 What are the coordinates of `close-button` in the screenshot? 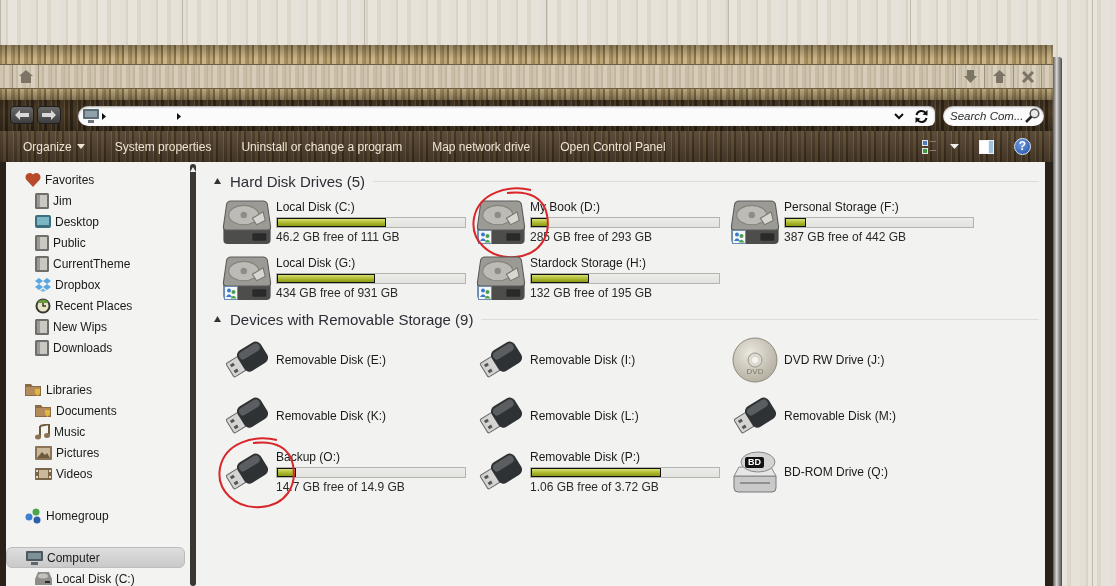 It's located at (1027, 76).